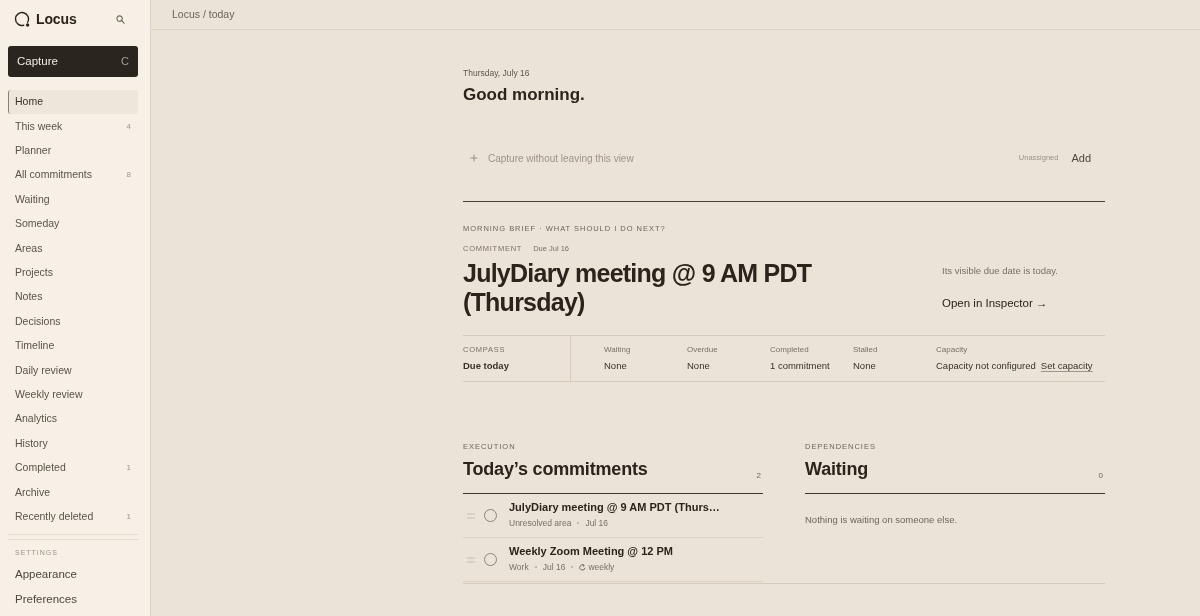  Describe the element at coordinates (73, 273) in the screenshot. I see `sidebar-item: Projects` at that location.